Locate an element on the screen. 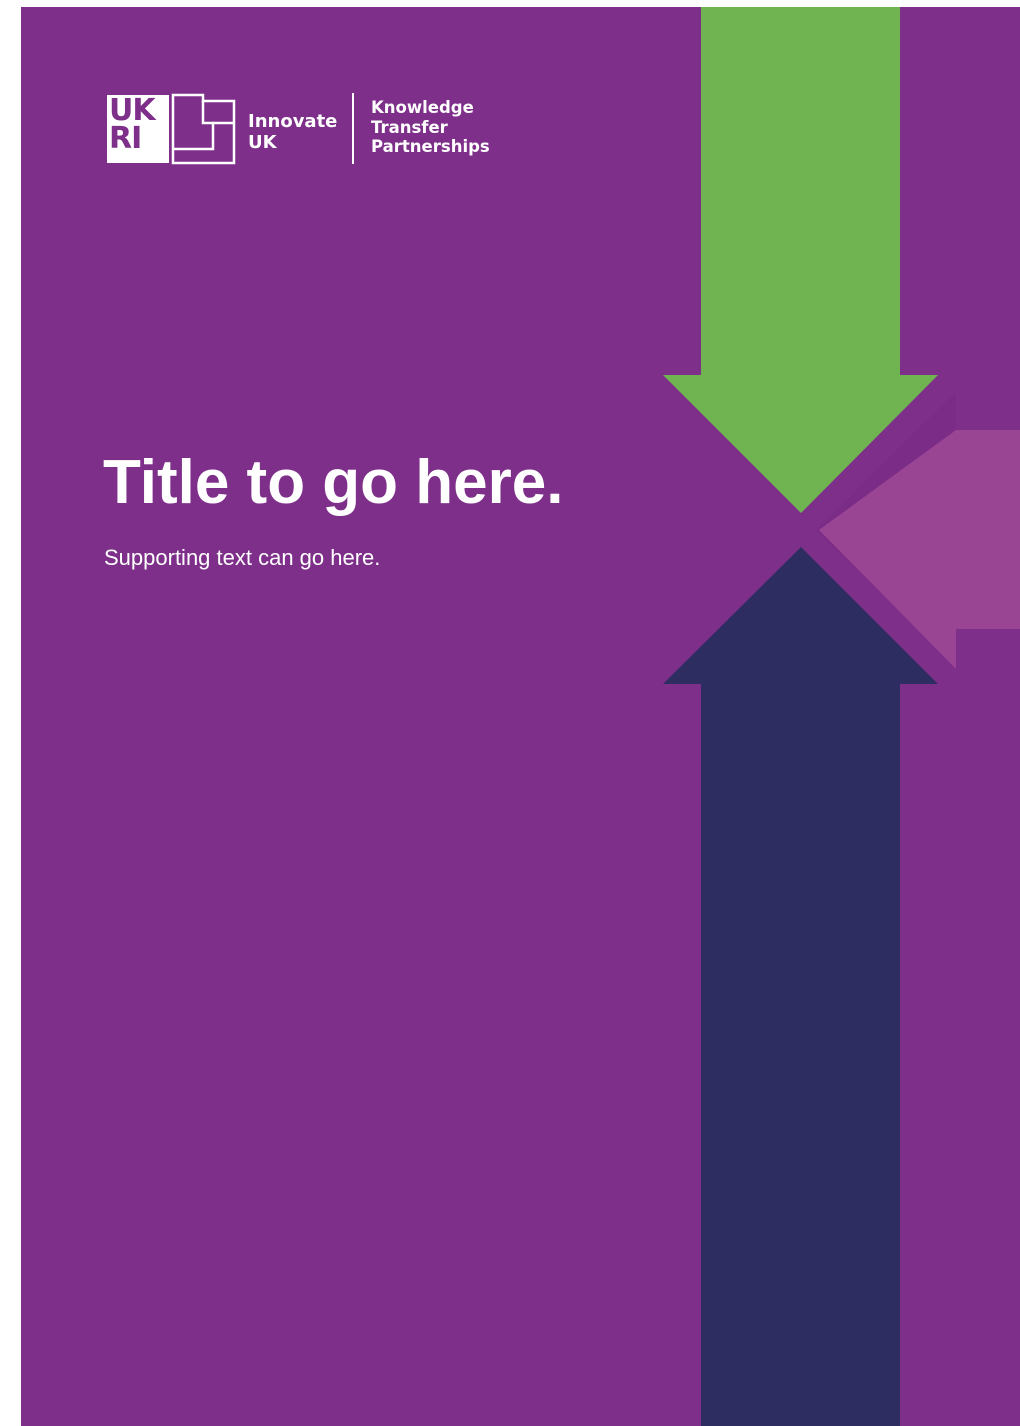 The width and height of the screenshot is (1020, 1426). logo-divider is located at coordinates (353, 128).